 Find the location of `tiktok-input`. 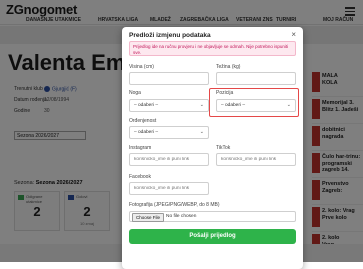

tiktok-input is located at coordinates (256, 159).